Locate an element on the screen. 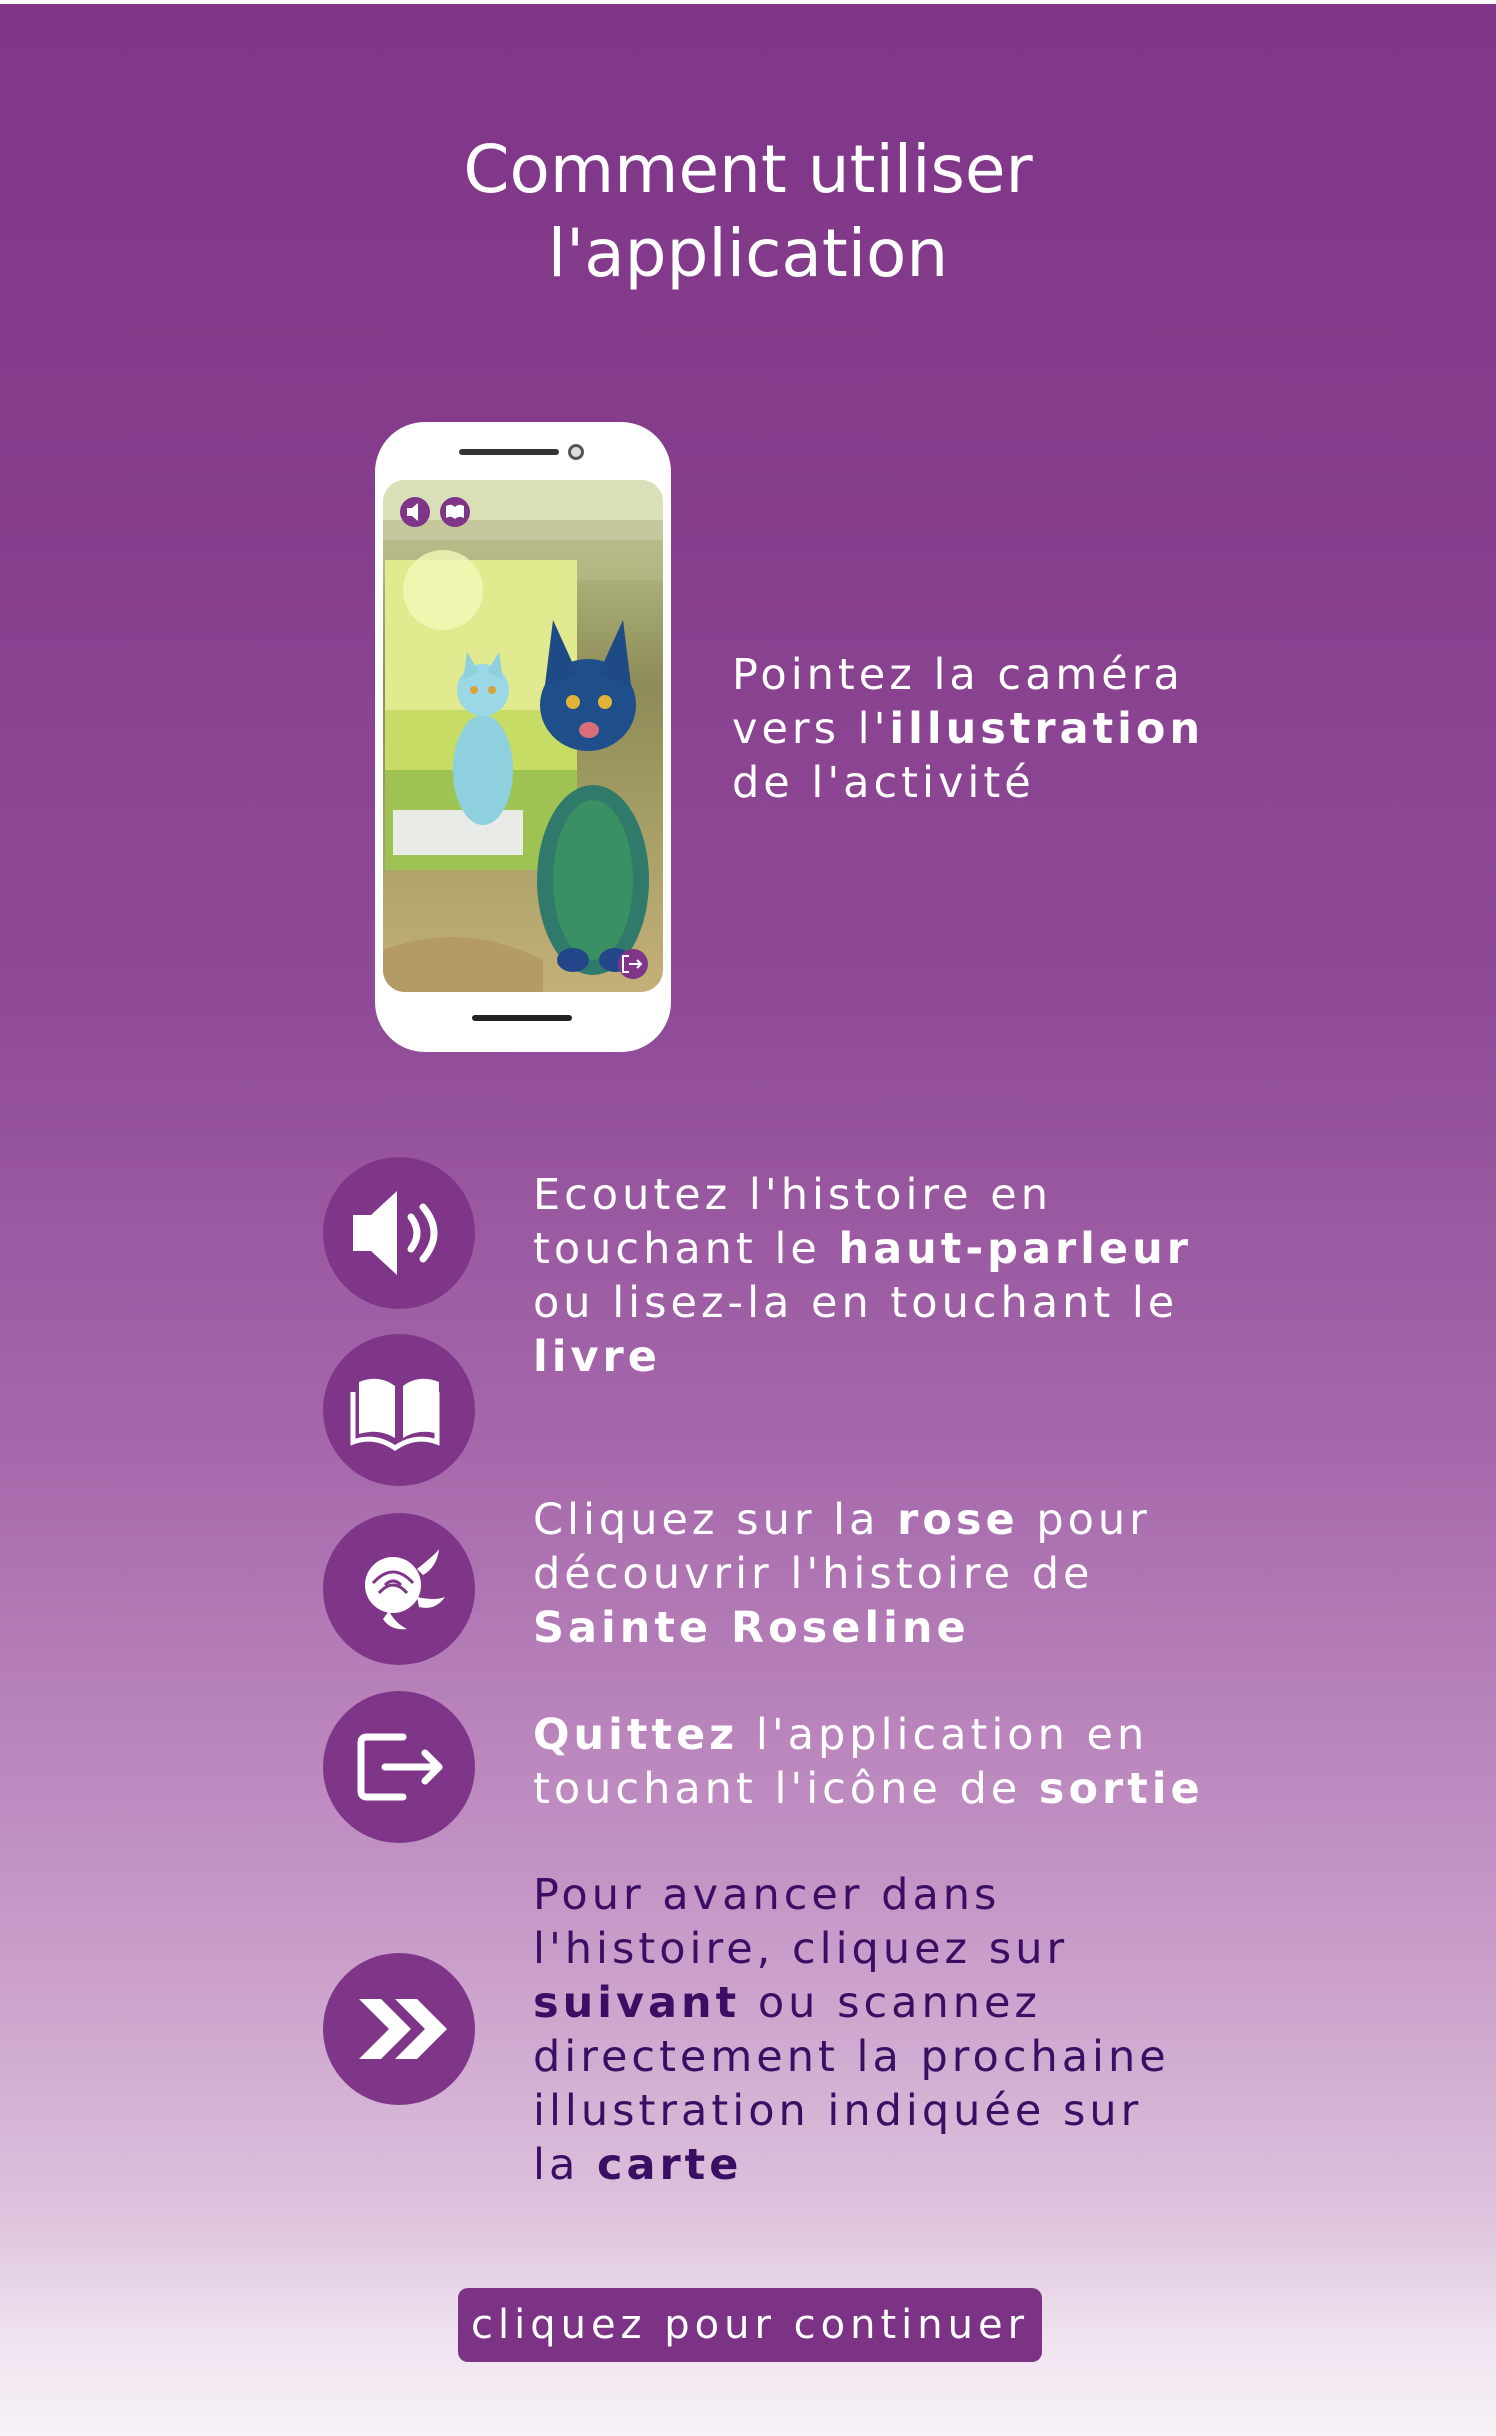 This screenshot has height=2436, width=1496. step-listen-line-1: Ecoutez l'histoire en is located at coordinates (792, 1195).